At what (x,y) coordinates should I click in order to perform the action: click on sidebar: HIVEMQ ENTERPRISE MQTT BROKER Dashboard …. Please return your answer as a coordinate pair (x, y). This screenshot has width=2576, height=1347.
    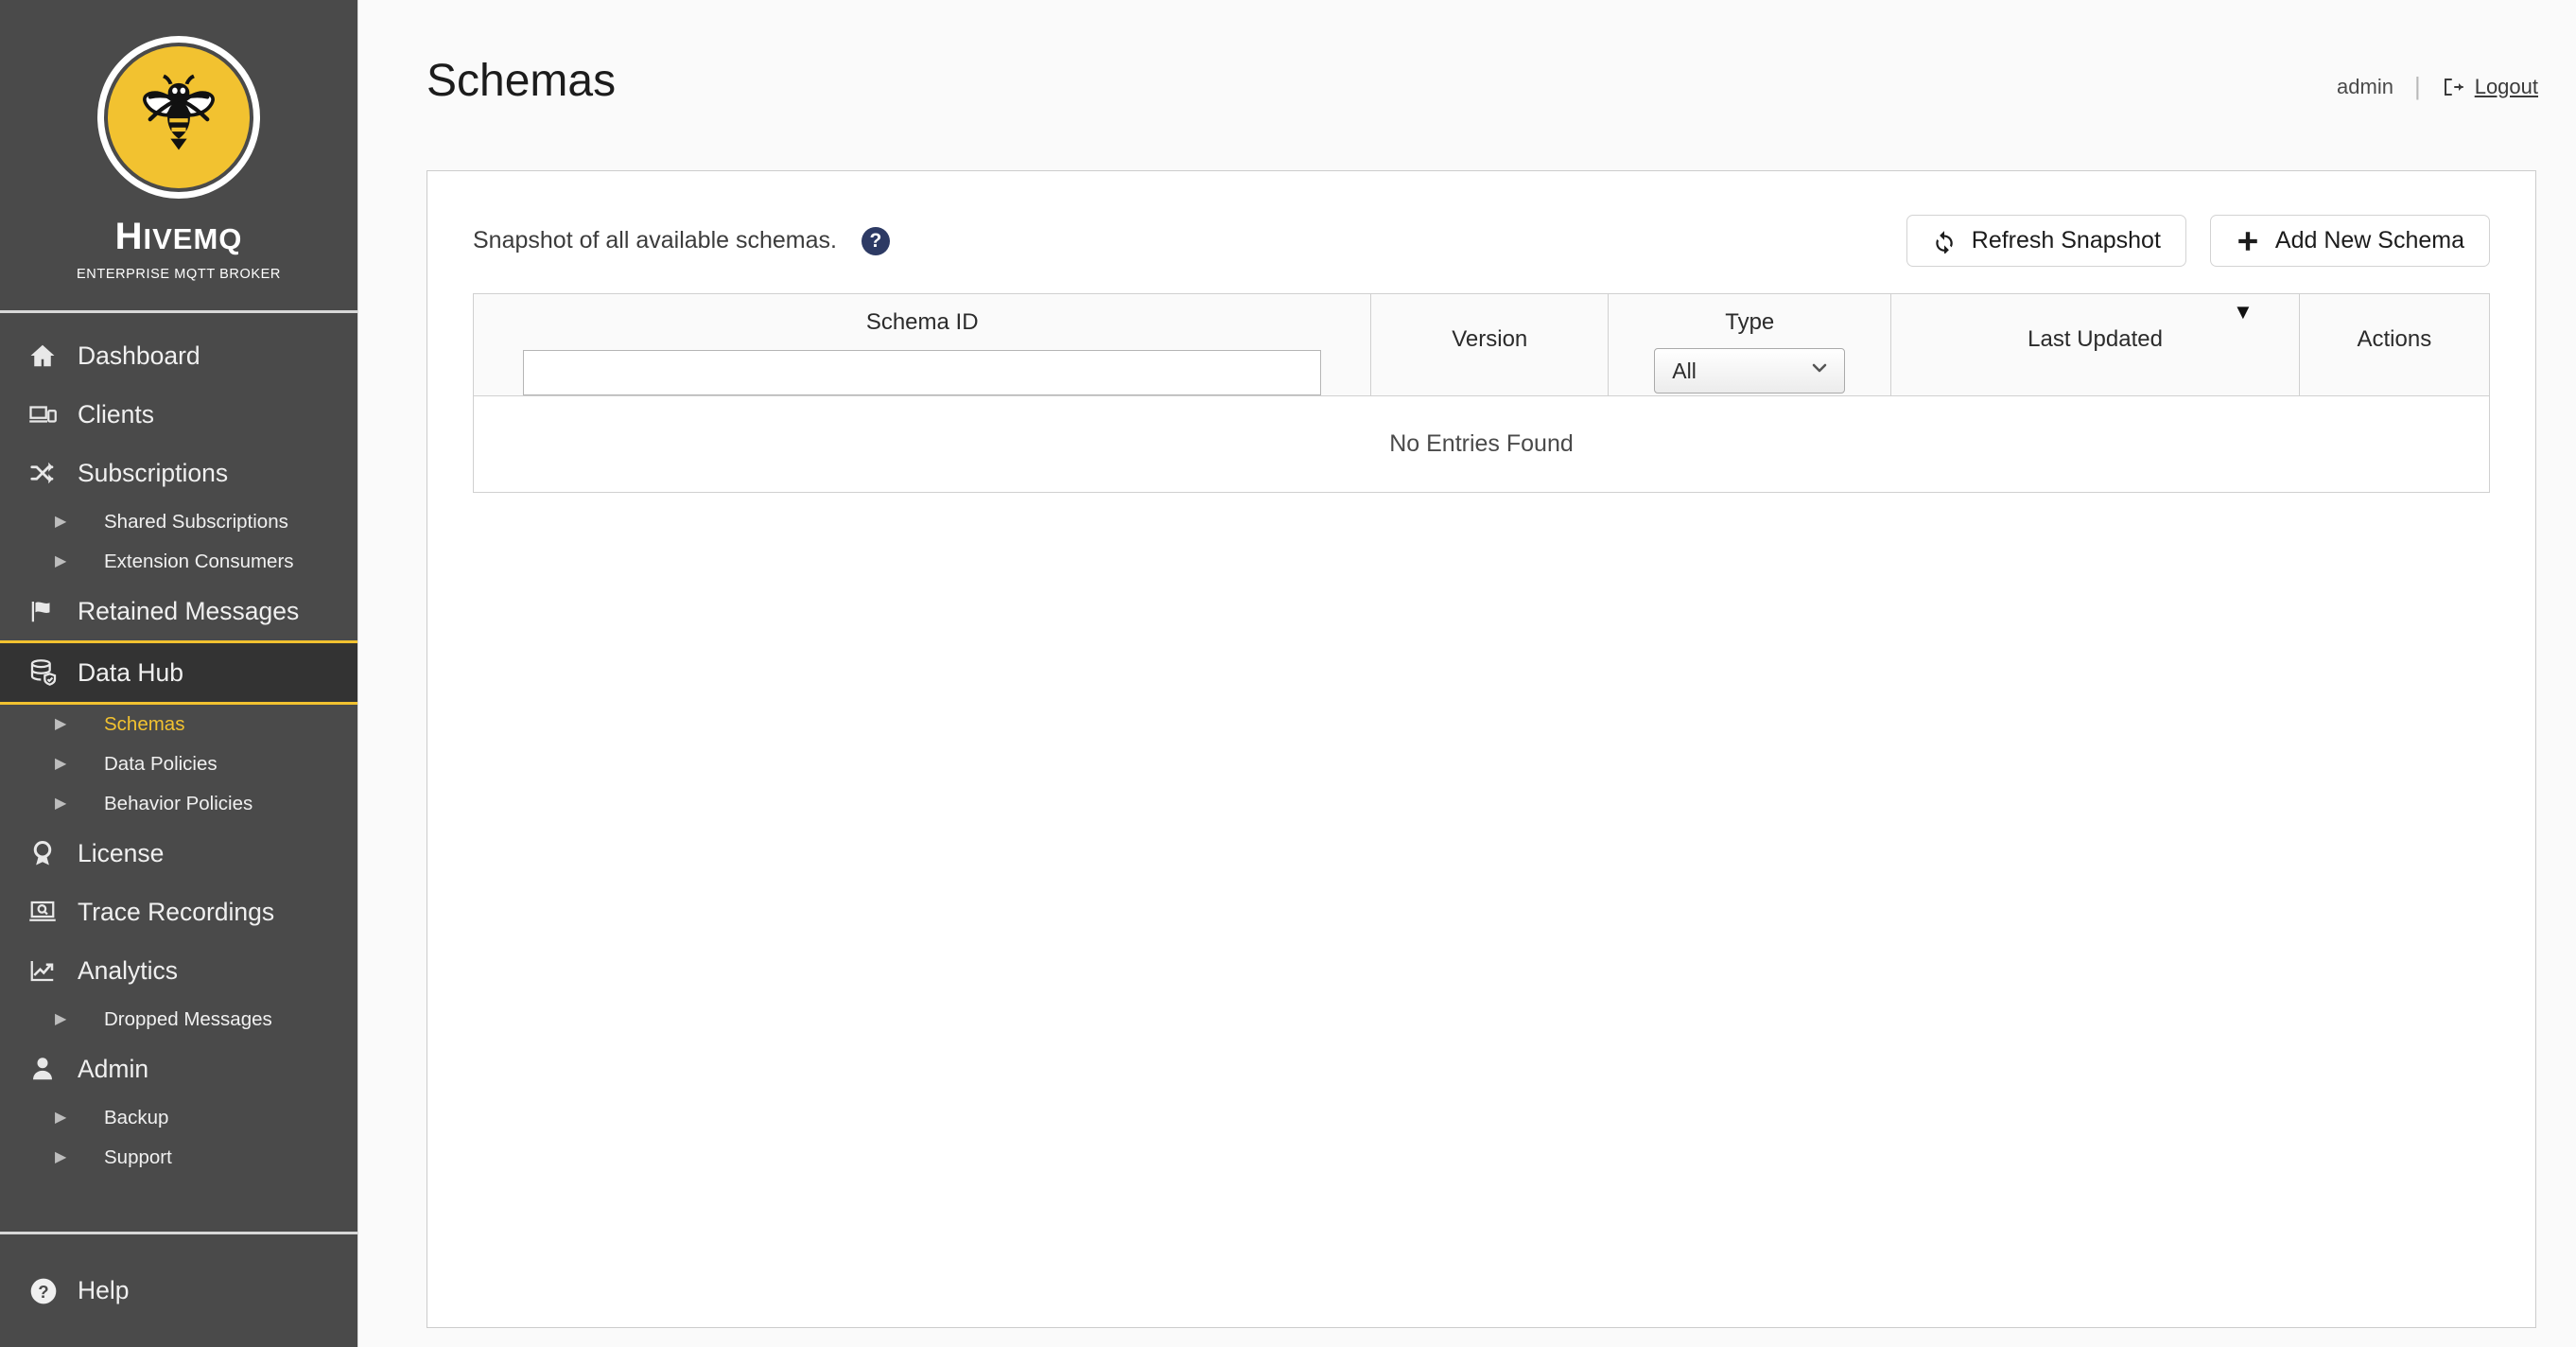
    Looking at the image, I should click on (178, 673).